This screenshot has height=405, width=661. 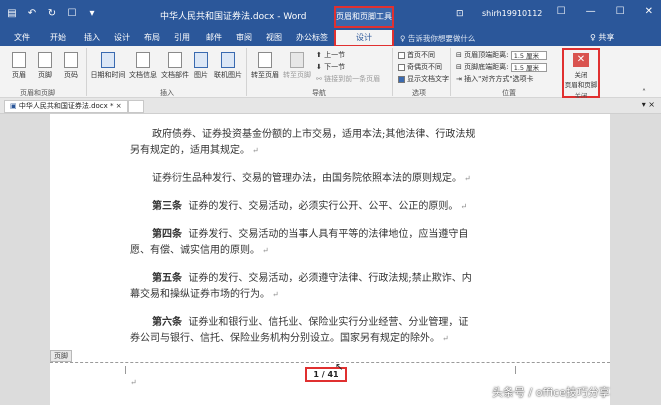 What do you see at coordinates (265, 60) in the screenshot?
I see `goto-header-icon` at bounding box center [265, 60].